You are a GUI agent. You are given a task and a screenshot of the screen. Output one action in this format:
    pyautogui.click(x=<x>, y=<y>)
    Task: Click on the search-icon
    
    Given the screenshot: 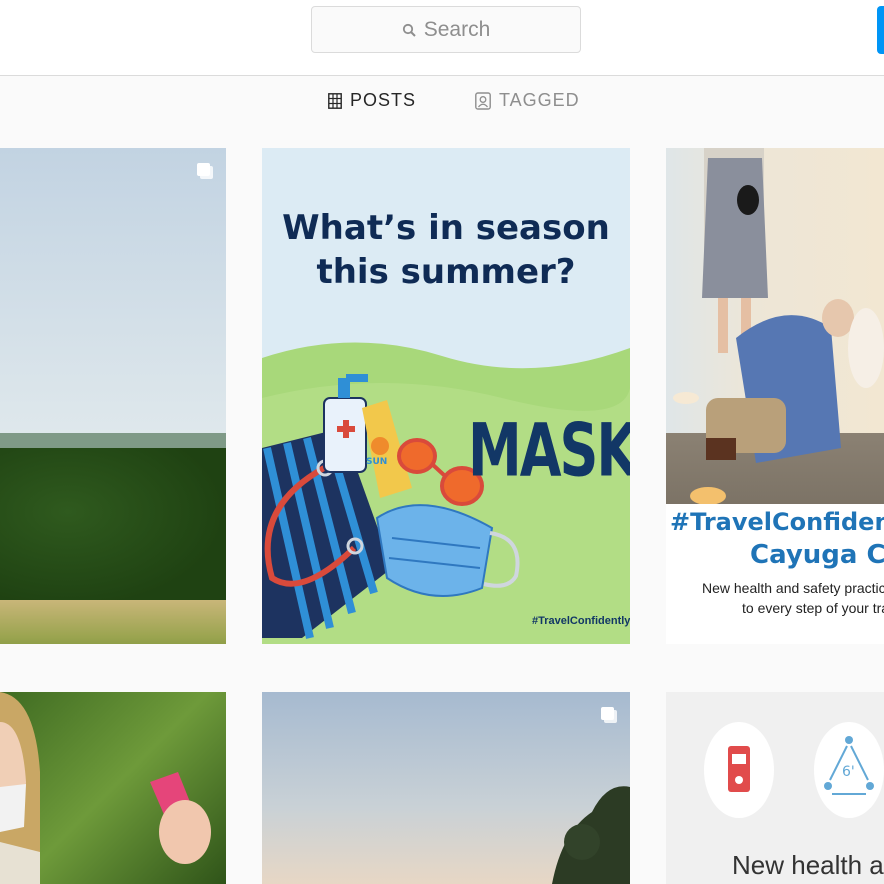 What is the action you would take?
    pyautogui.click(x=409, y=30)
    